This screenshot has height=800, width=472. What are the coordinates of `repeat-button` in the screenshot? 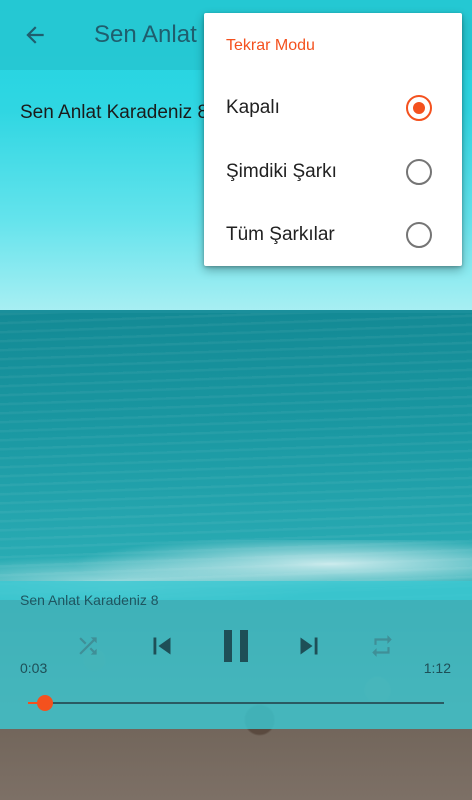 It's located at (382, 646).